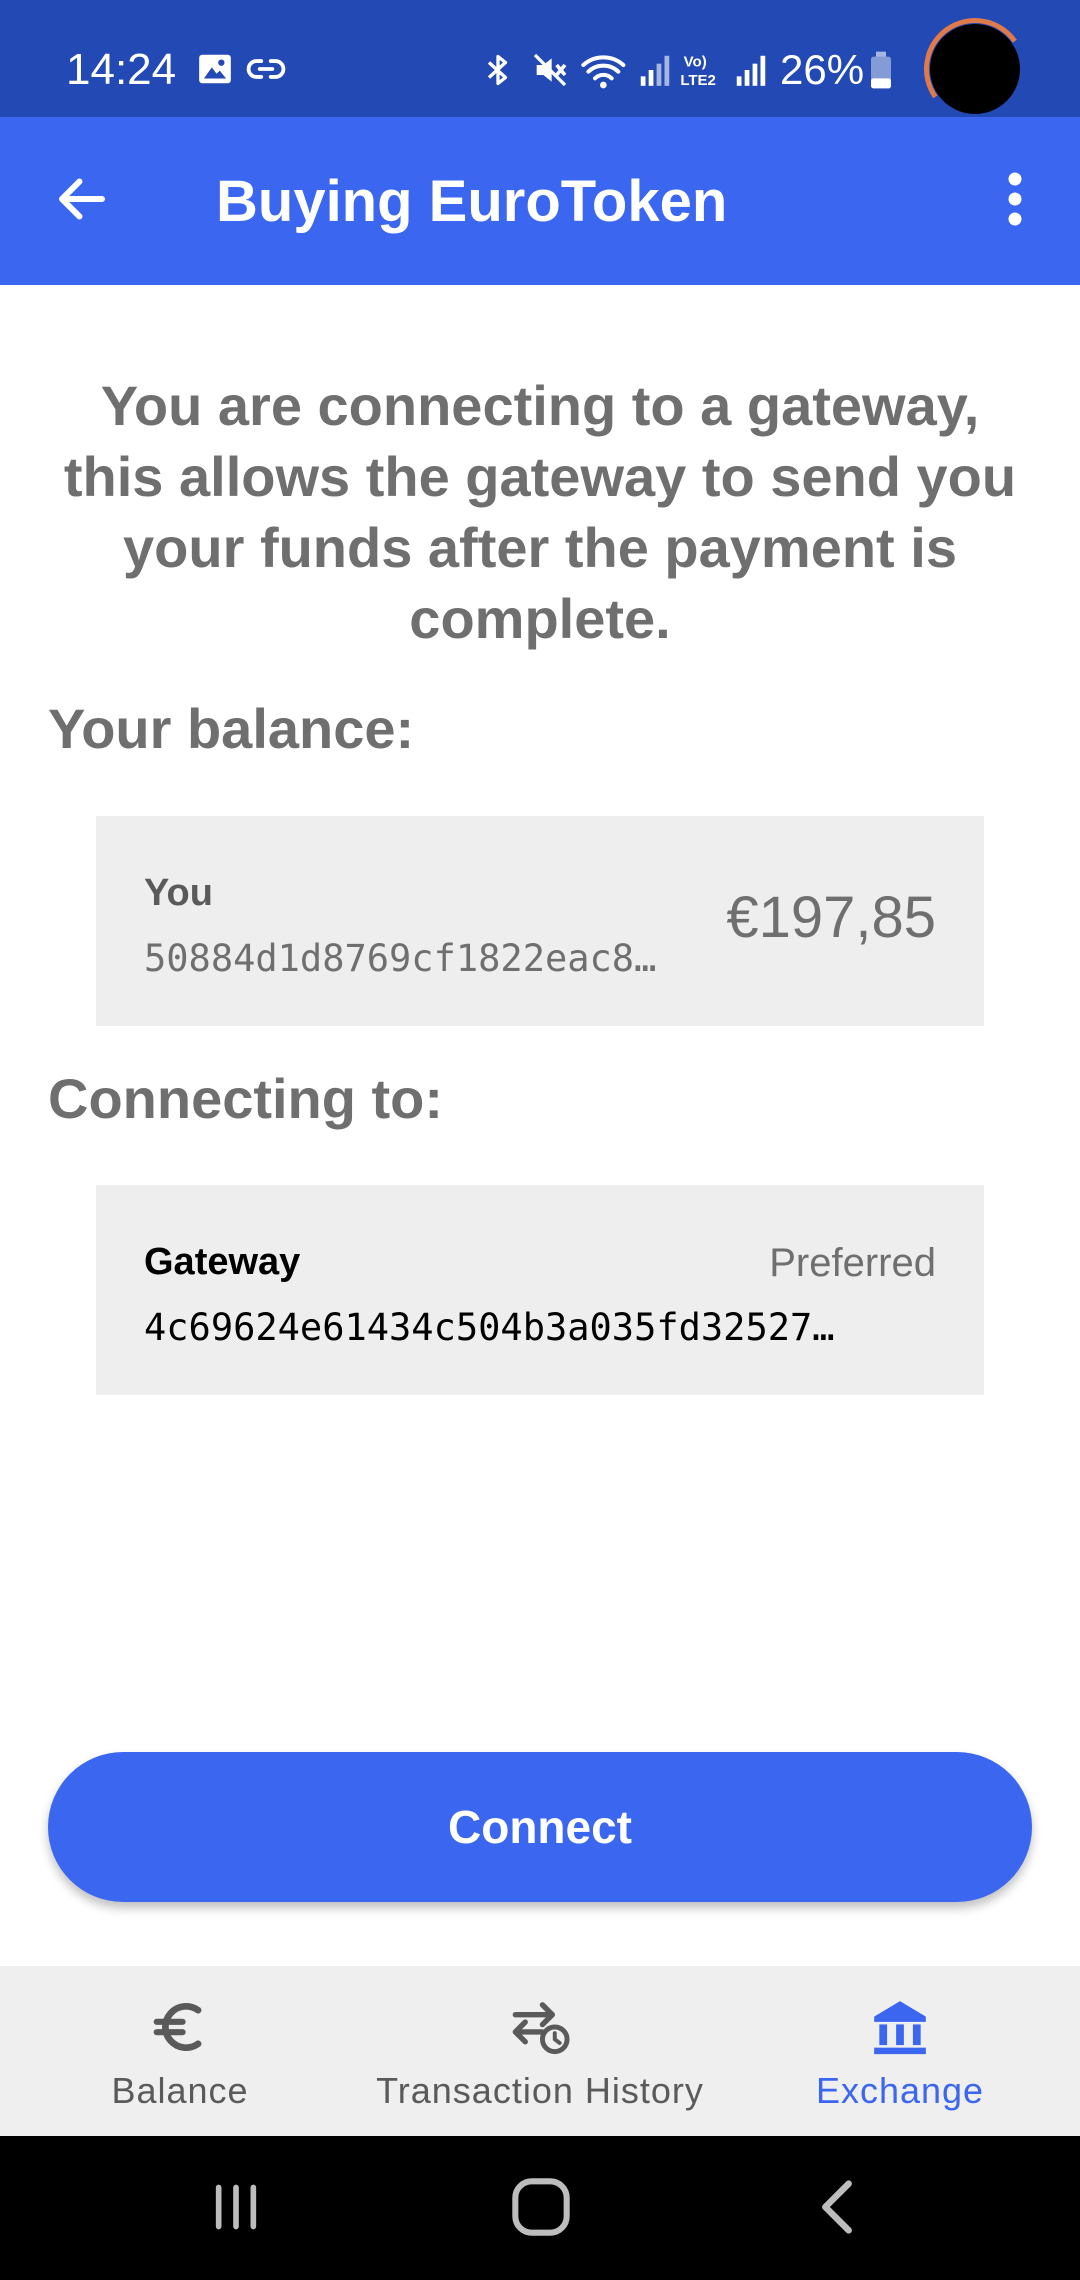 This screenshot has width=1080, height=2280. Describe the element at coordinates (603, 72) in the screenshot. I see `wifi-icon` at that location.